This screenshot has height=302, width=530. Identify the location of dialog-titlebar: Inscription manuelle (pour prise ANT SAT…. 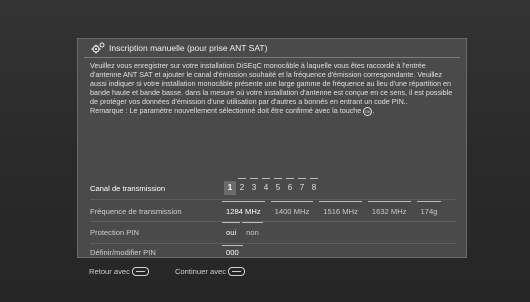
(272, 48).